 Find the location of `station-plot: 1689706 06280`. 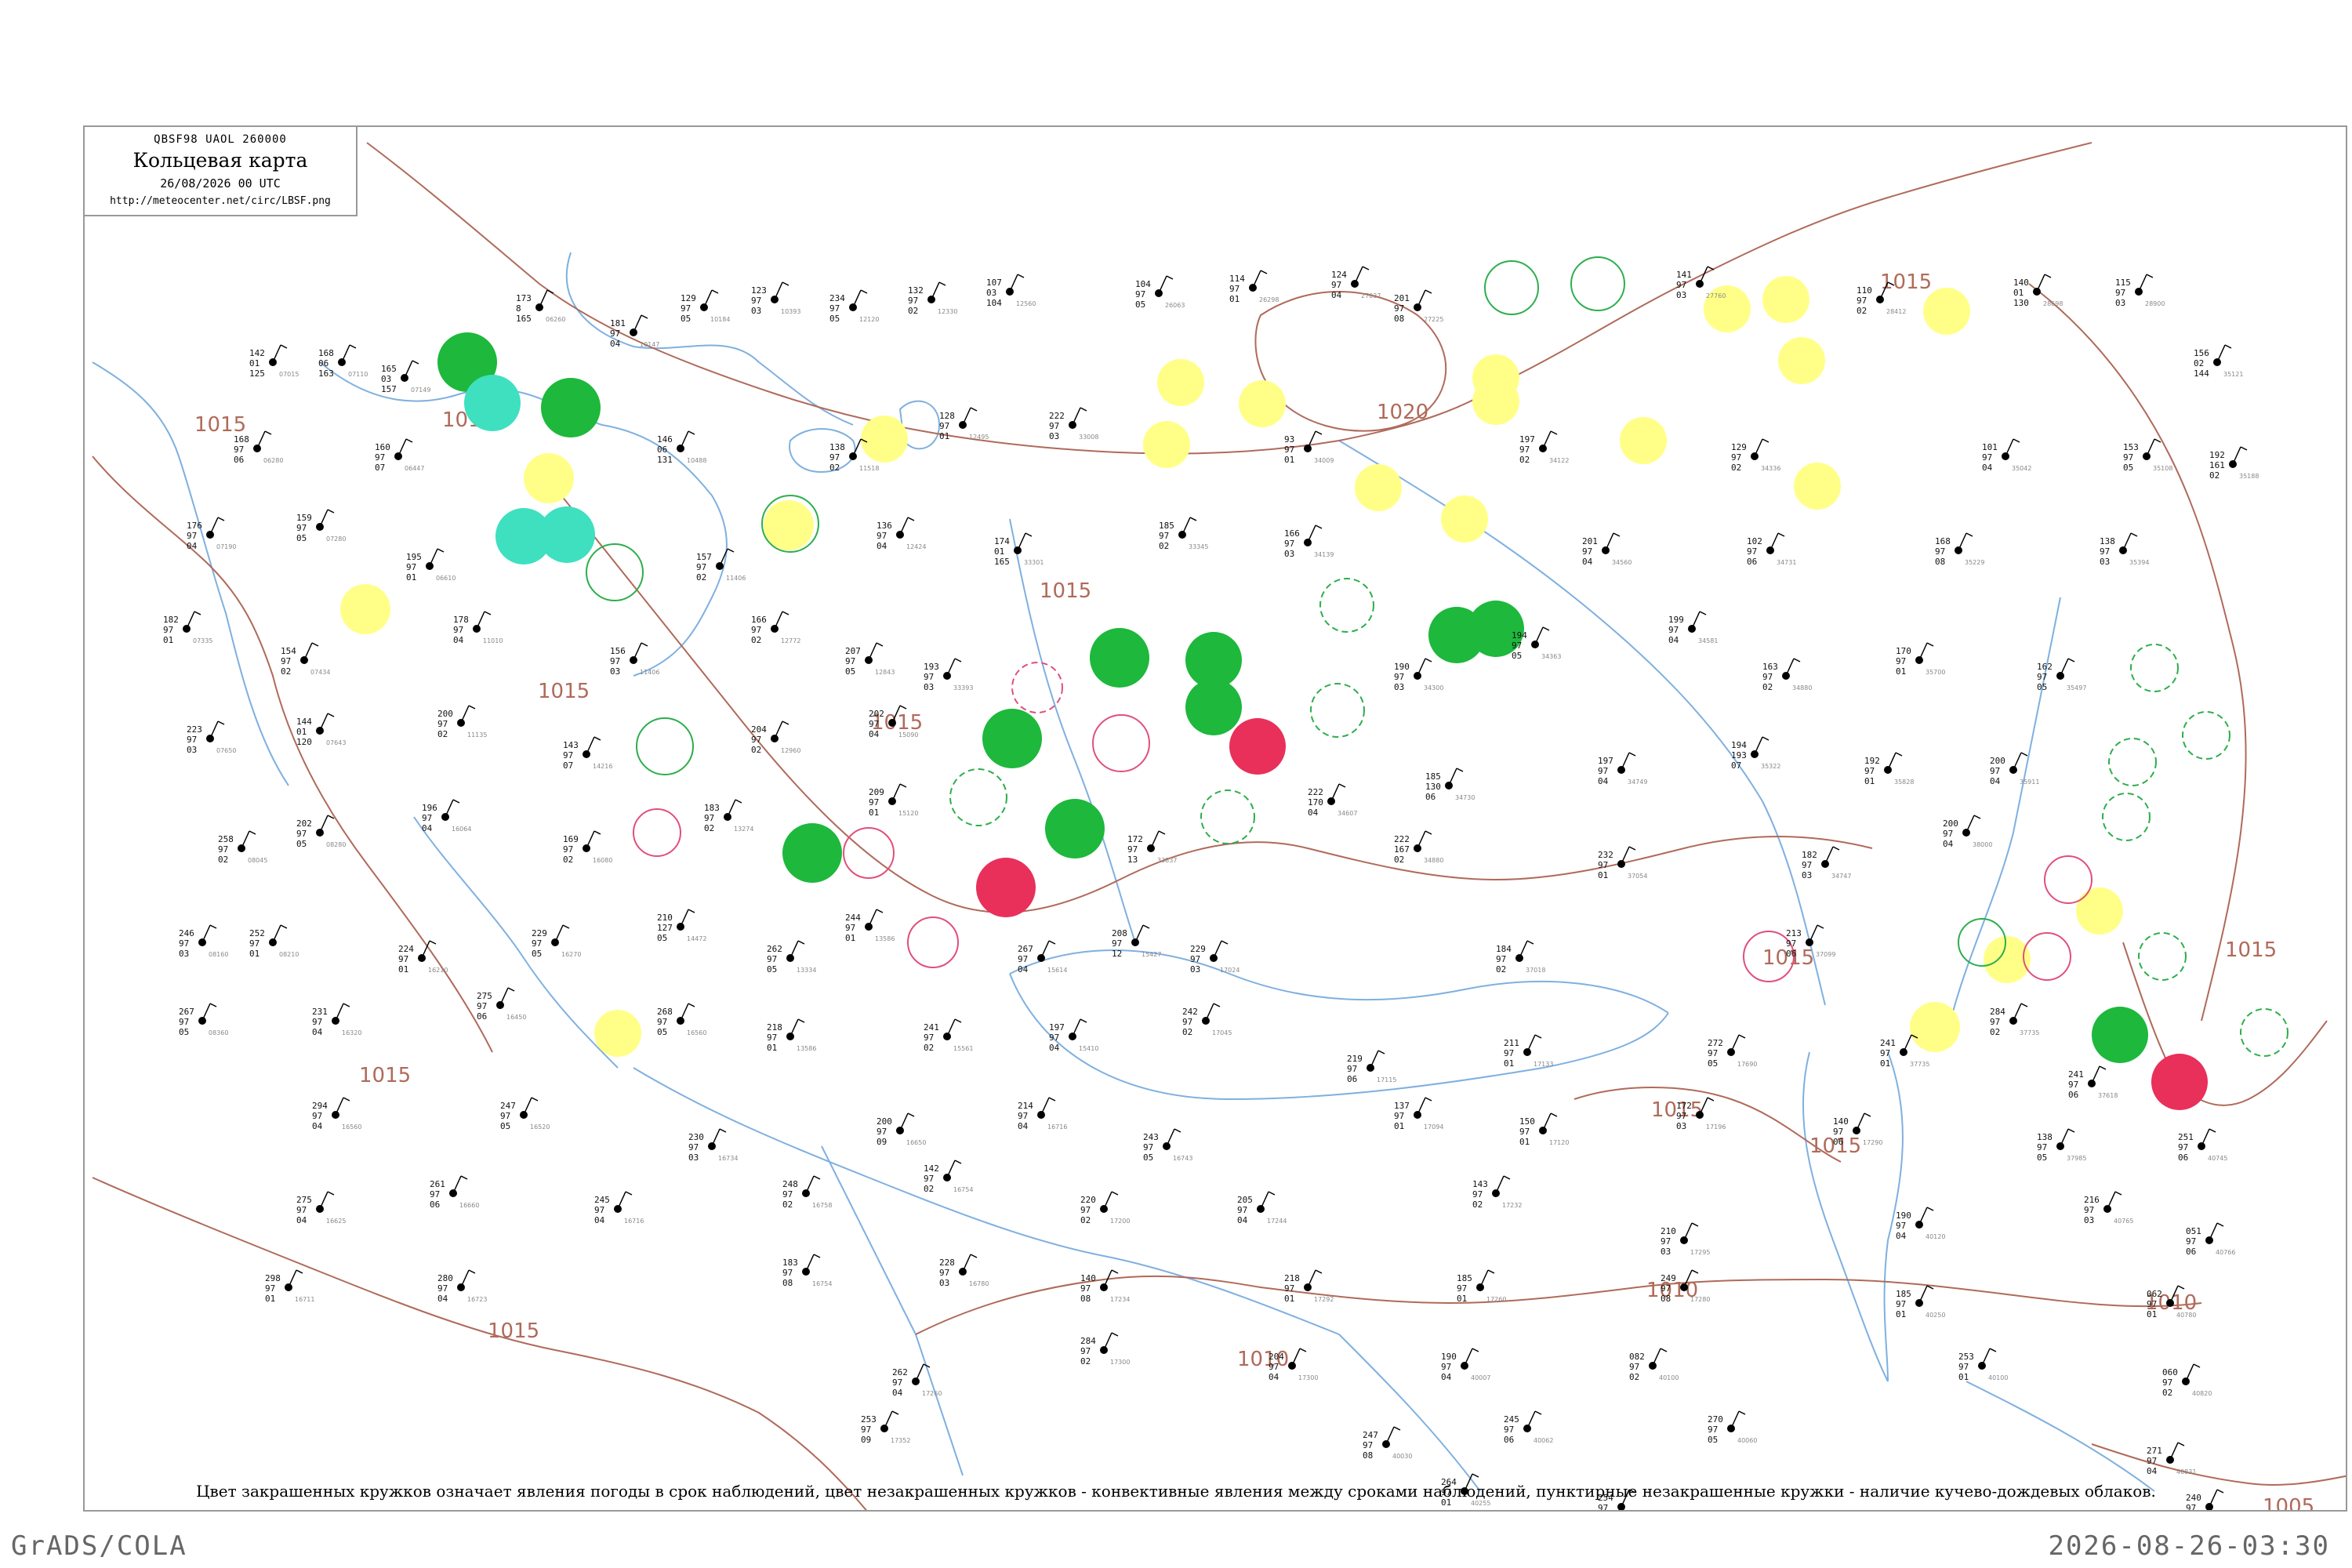

station-plot: 1689706 06280 is located at coordinates (258, 447).